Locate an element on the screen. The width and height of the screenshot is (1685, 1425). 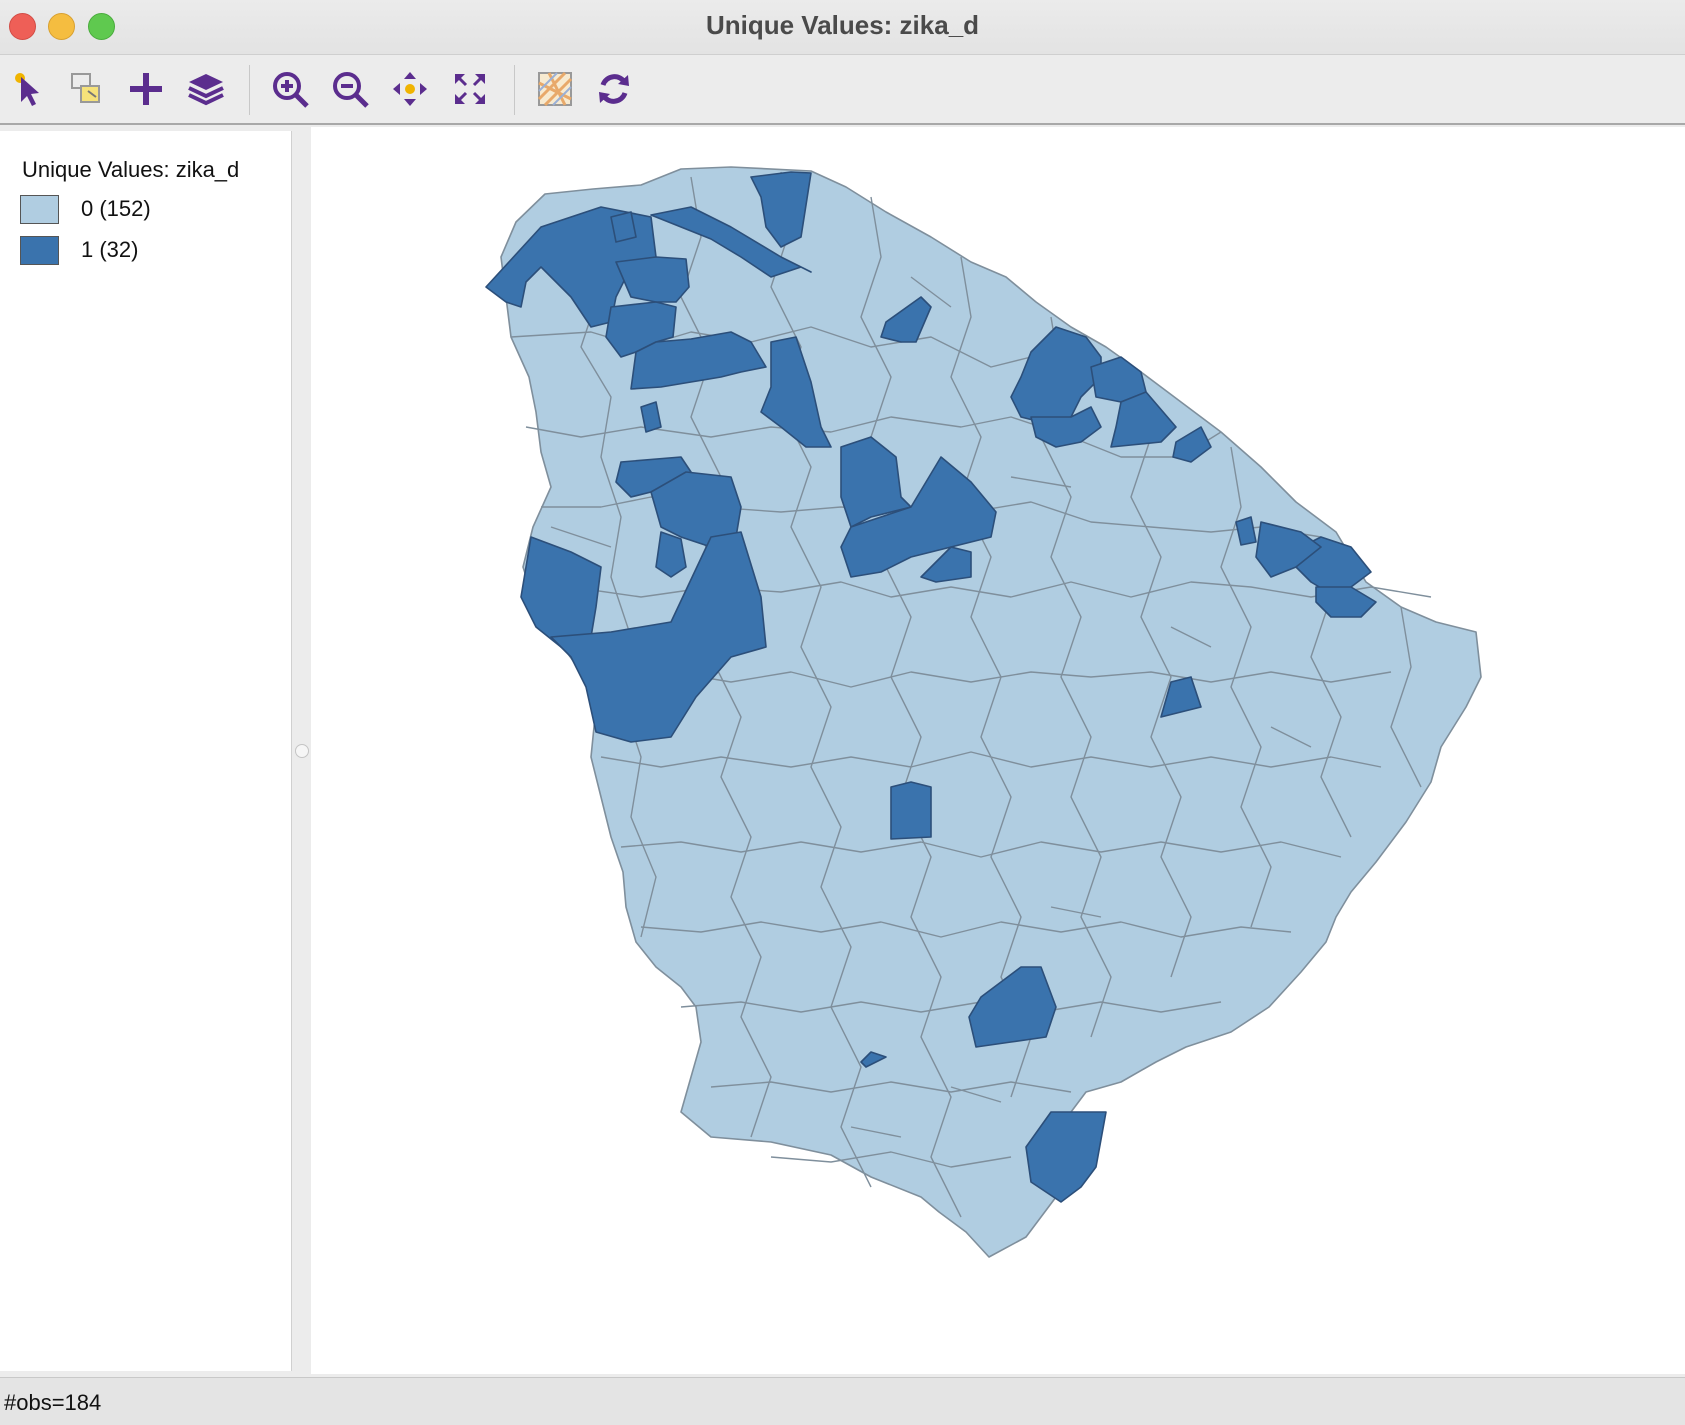
pan-icon is located at coordinates (410, 89).